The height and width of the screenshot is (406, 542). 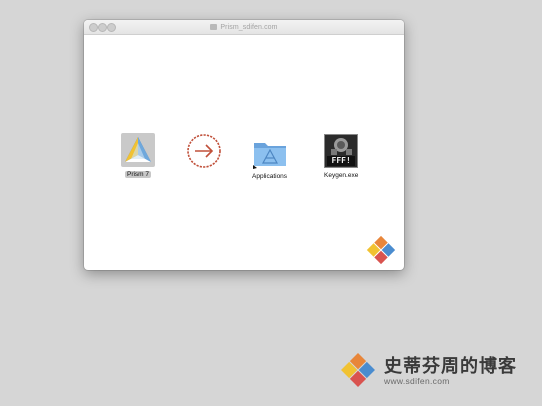 What do you see at coordinates (341, 175) in the screenshot?
I see `keygen-label: Keygen.exe` at bounding box center [341, 175].